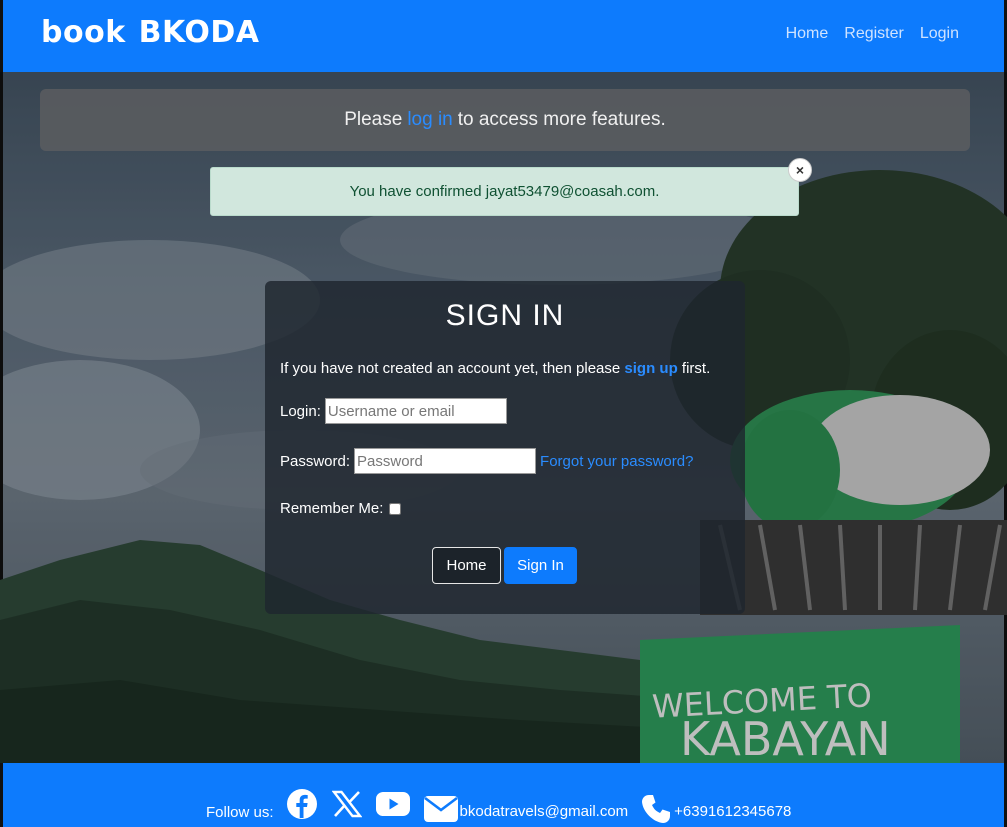  I want to click on youtube-icon, so click(392, 806).